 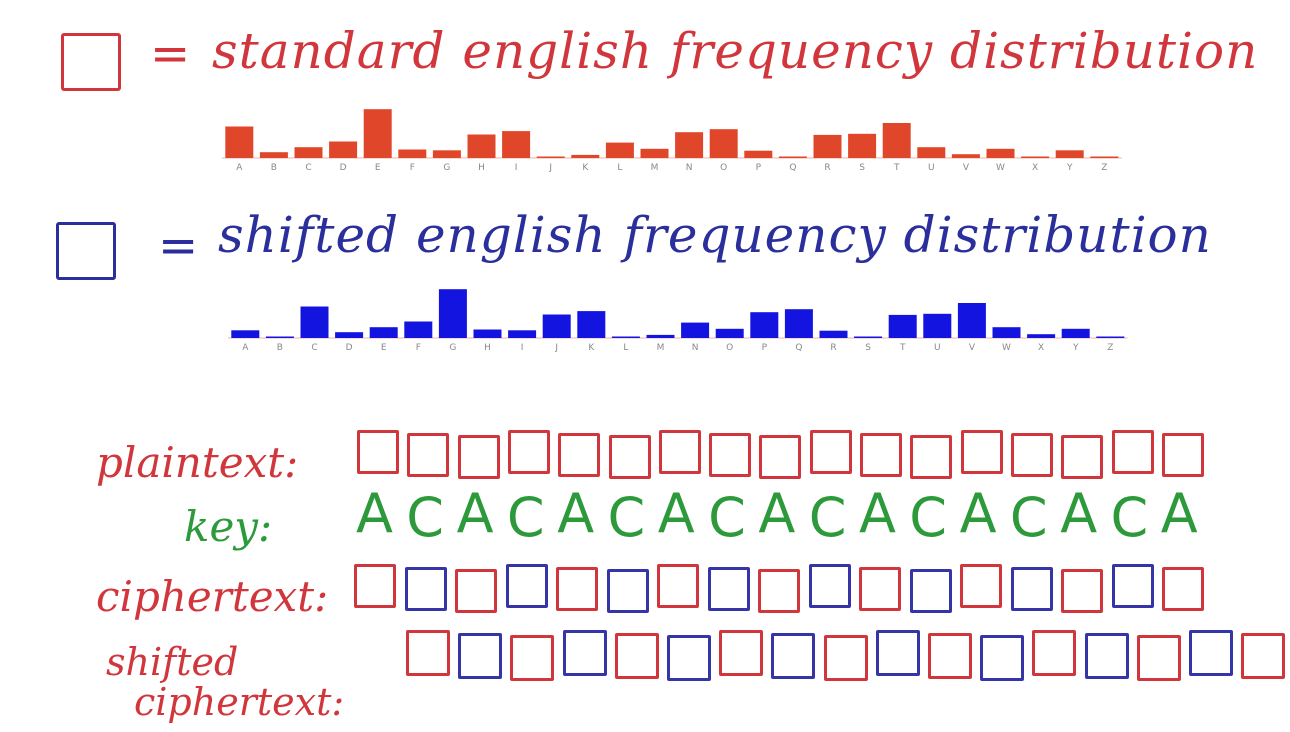 I want to click on standard-frequency-chart: A B C D E F G H I J K L M N O P Q R S T U V W X Y Z, so click(x=672, y=141).